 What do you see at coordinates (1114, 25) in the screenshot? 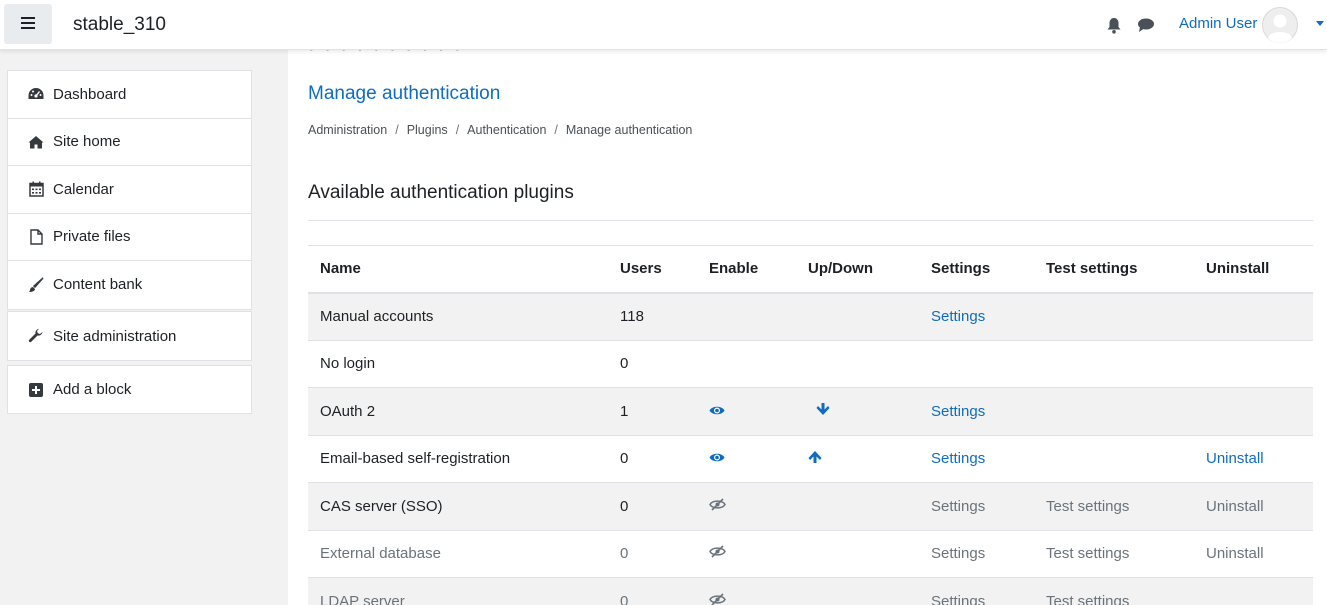
I see `bell-icon` at bounding box center [1114, 25].